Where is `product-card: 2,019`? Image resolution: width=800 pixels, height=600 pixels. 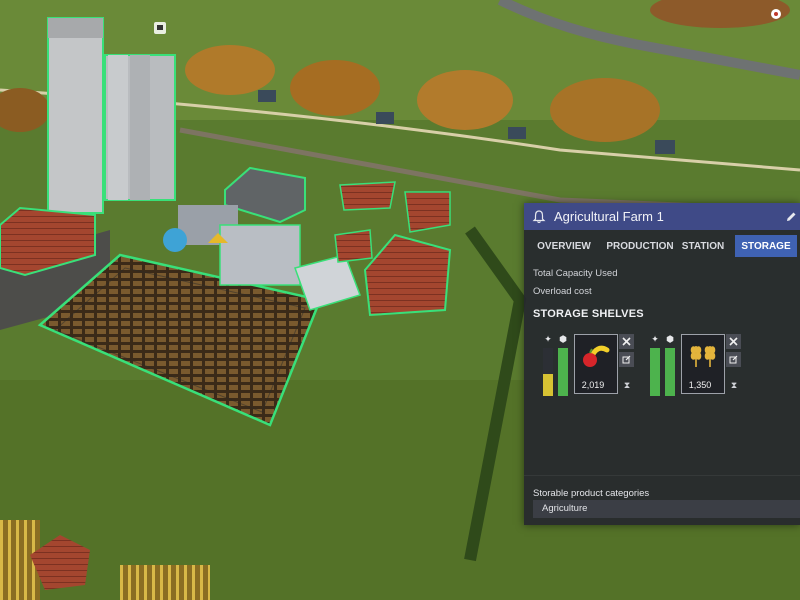
product-card: 2,019 is located at coordinates (596, 364).